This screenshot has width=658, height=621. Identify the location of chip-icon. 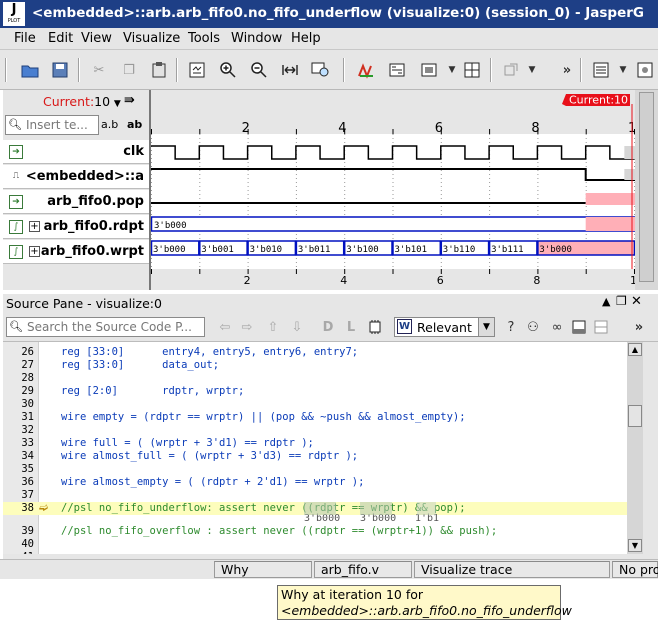
(375, 327).